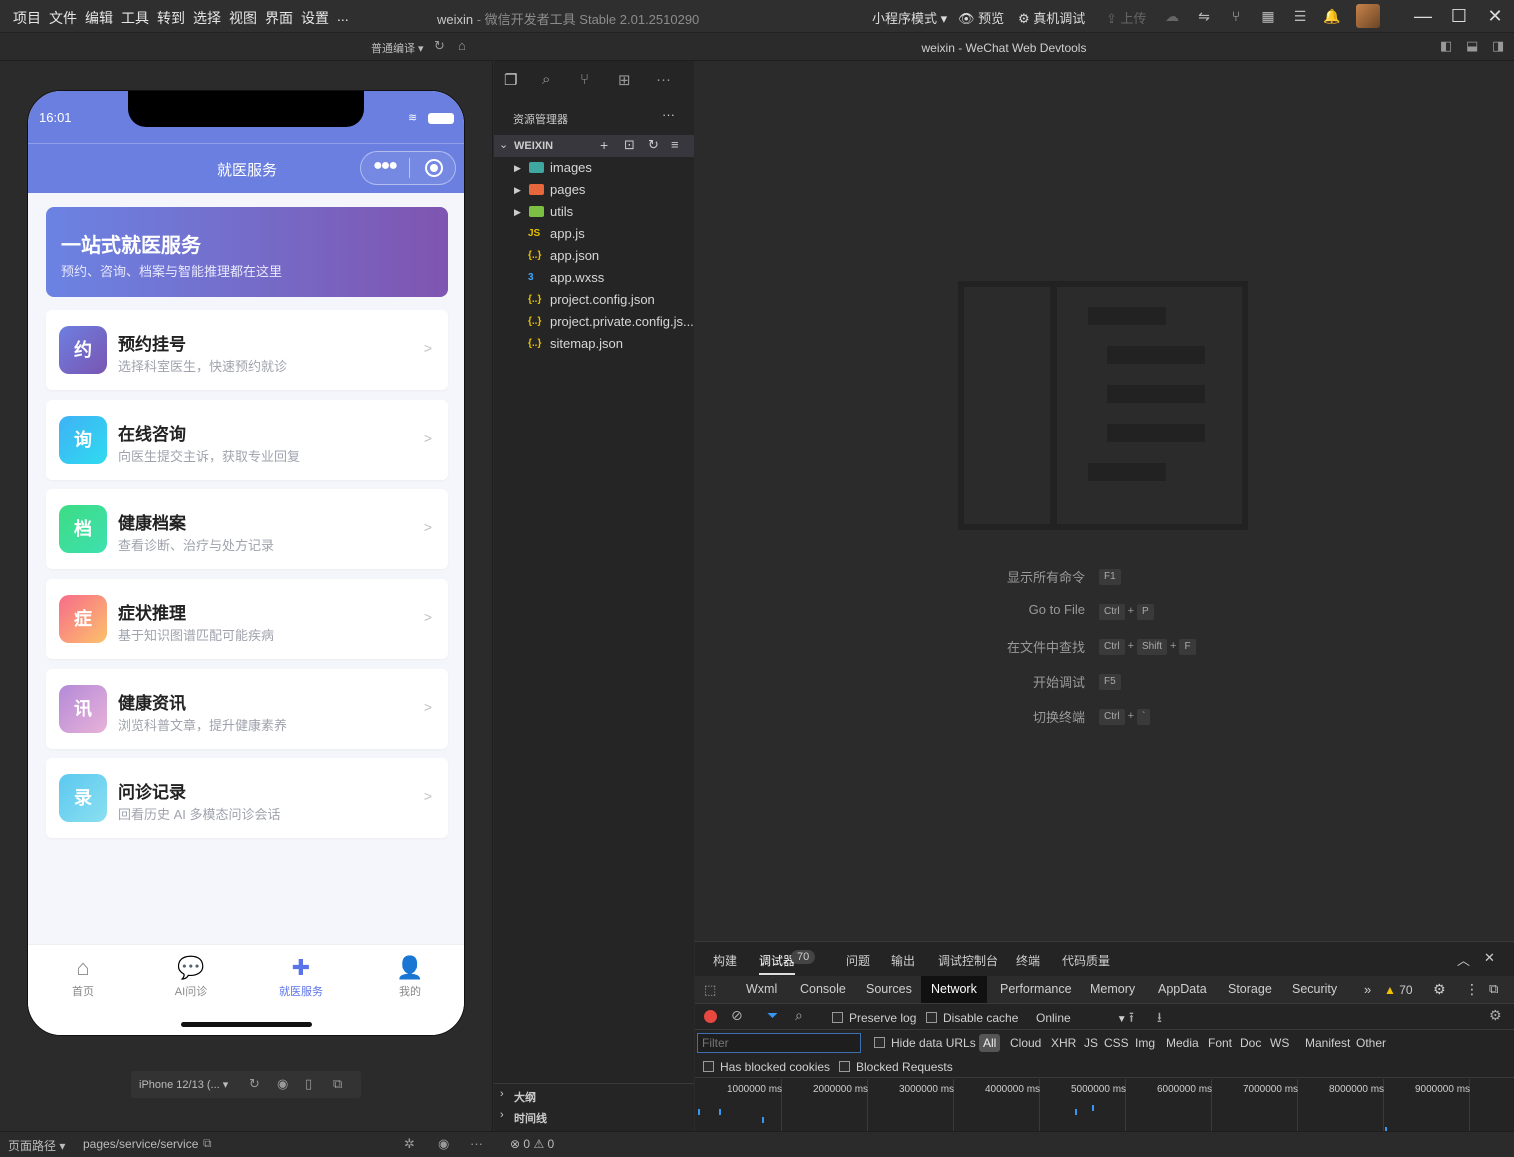 The height and width of the screenshot is (1157, 1514). I want to click on cloud-icon: ☁, so click(1172, 16).